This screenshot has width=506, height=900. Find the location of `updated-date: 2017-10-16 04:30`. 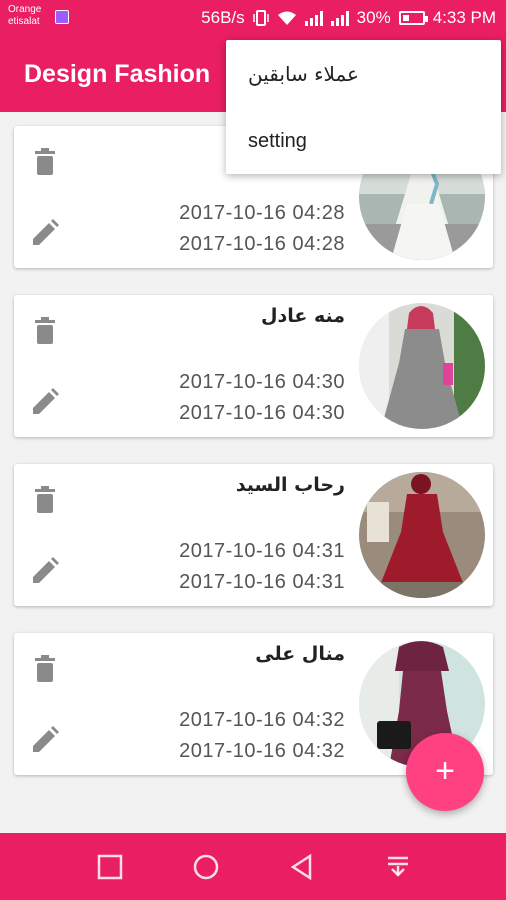

updated-date: 2017-10-16 04:30 is located at coordinates (262, 413).